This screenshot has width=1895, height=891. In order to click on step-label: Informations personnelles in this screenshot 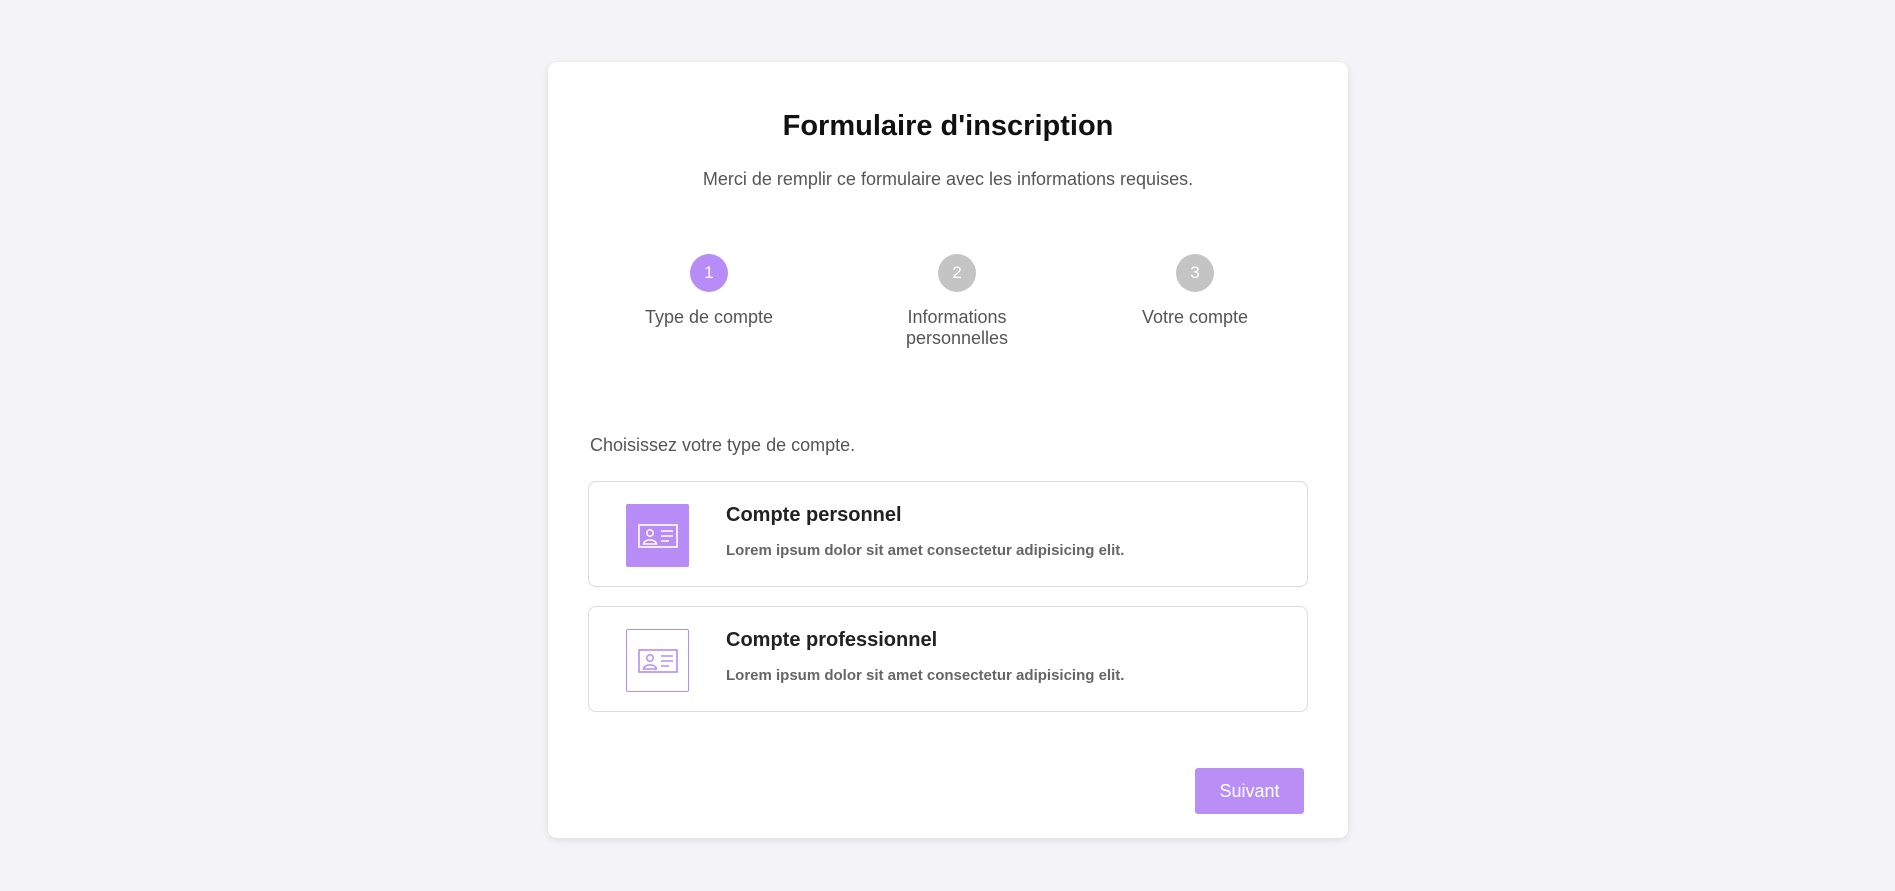, I will do `click(957, 327)`.